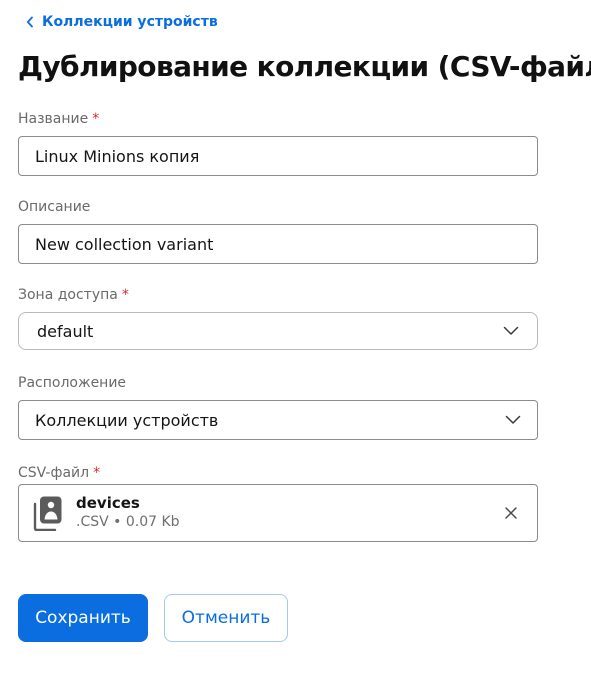 The image size is (591, 687). I want to click on file-image-icon, so click(47, 513).